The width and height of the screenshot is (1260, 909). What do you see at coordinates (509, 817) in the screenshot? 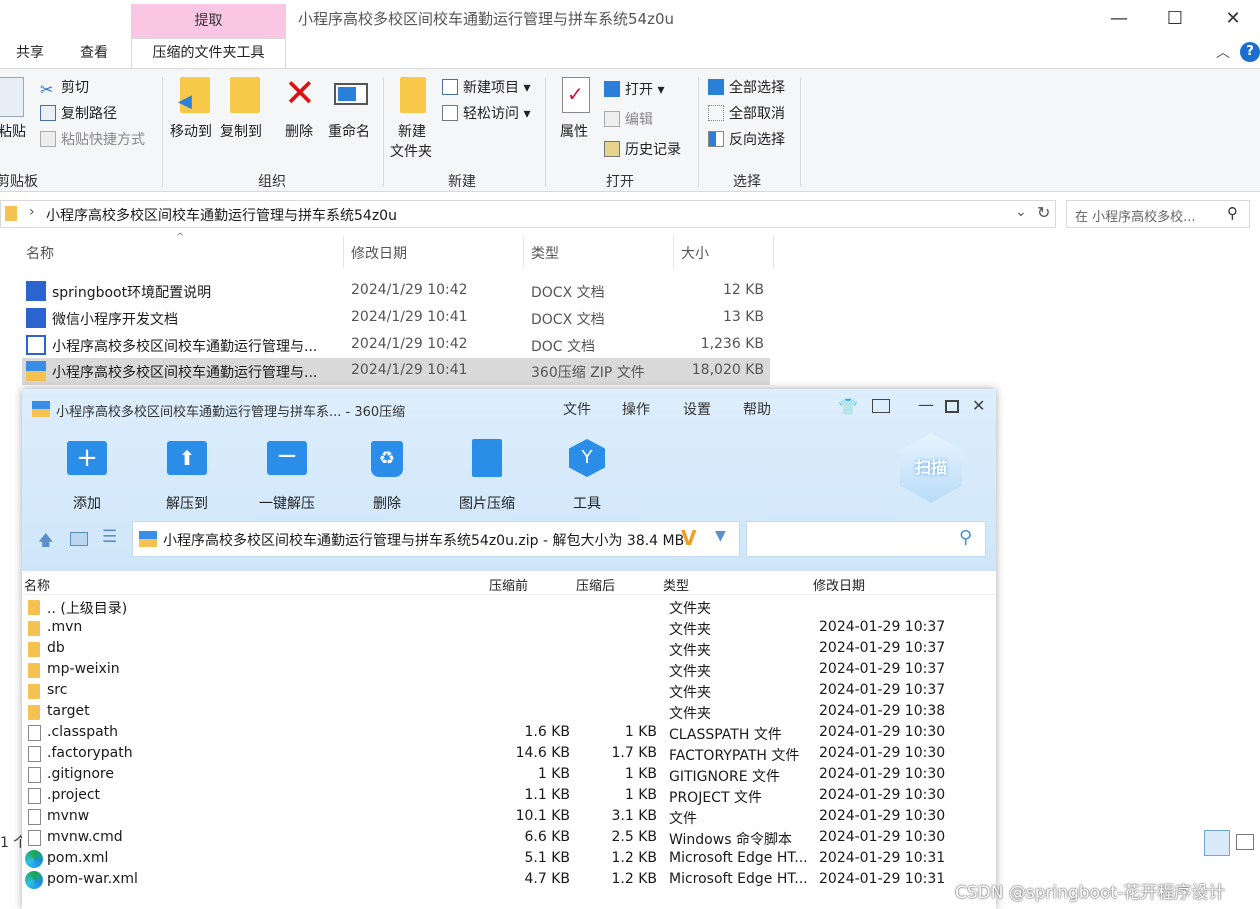
I see `zip-row: mvnw 10.1 KB 3.1 KB 文件 2024-01-29 10:30` at bounding box center [509, 817].